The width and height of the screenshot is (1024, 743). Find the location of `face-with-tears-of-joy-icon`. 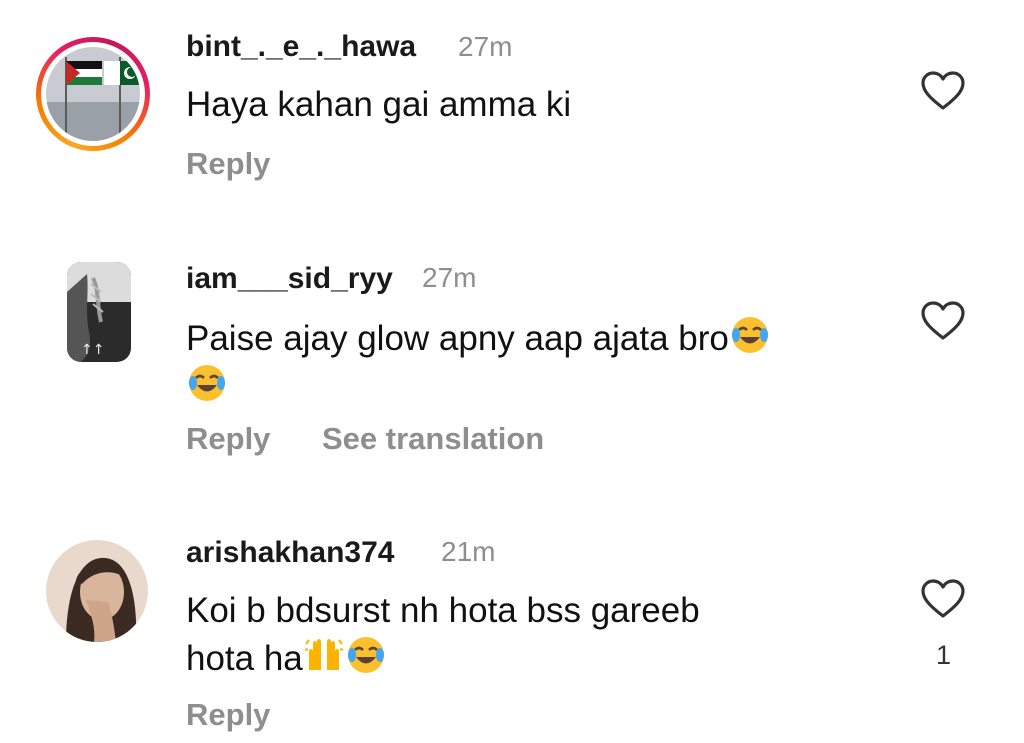

face-with-tears-of-joy-icon is located at coordinates (366, 655).